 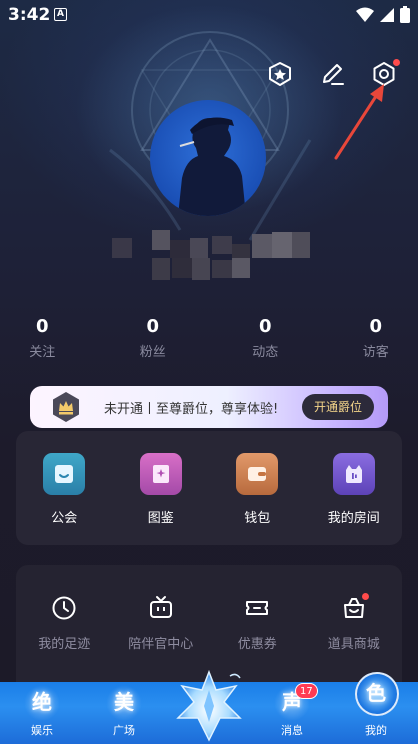 I want to click on grid-label: 公会, so click(x=64, y=518).